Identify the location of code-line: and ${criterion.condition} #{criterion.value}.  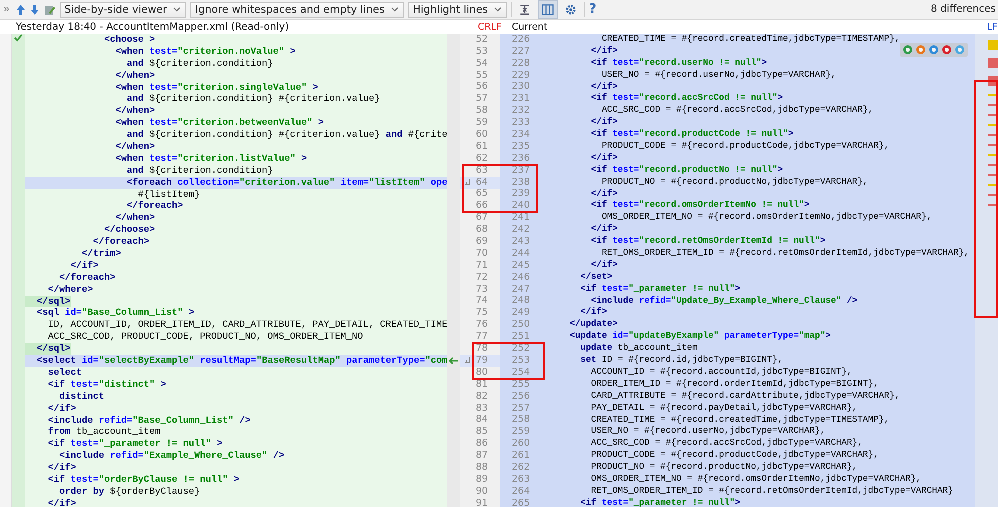
(253, 99).